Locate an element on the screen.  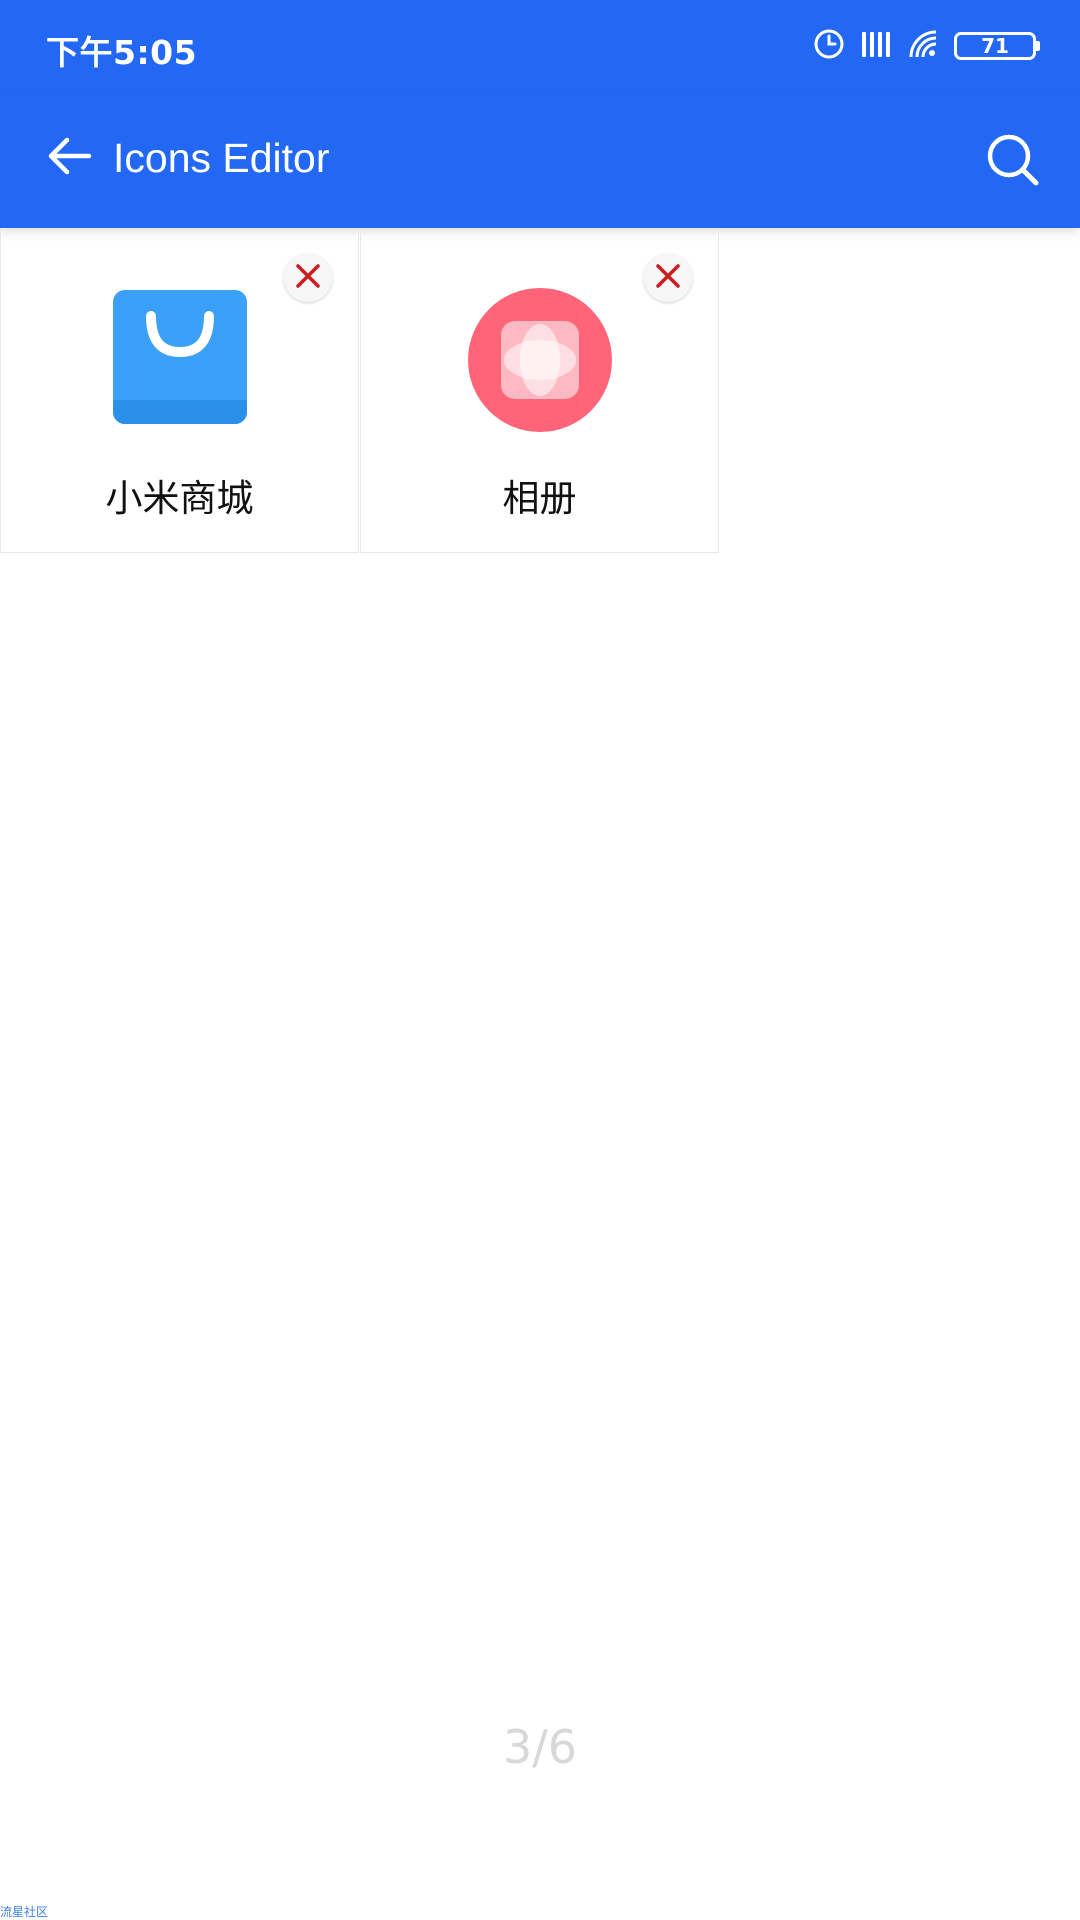
alarm-icon is located at coordinates (829, 46).